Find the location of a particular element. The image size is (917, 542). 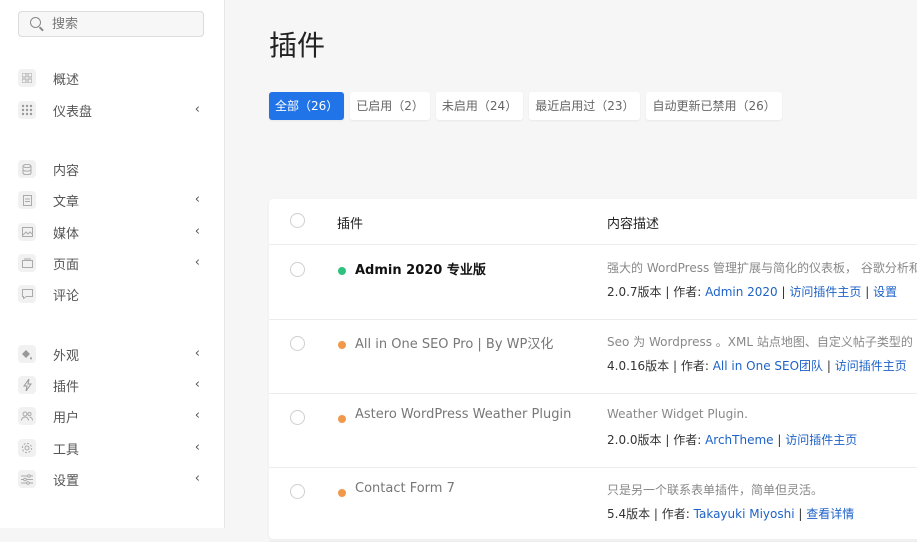

tab-active: 已启用（2） is located at coordinates (390, 106).